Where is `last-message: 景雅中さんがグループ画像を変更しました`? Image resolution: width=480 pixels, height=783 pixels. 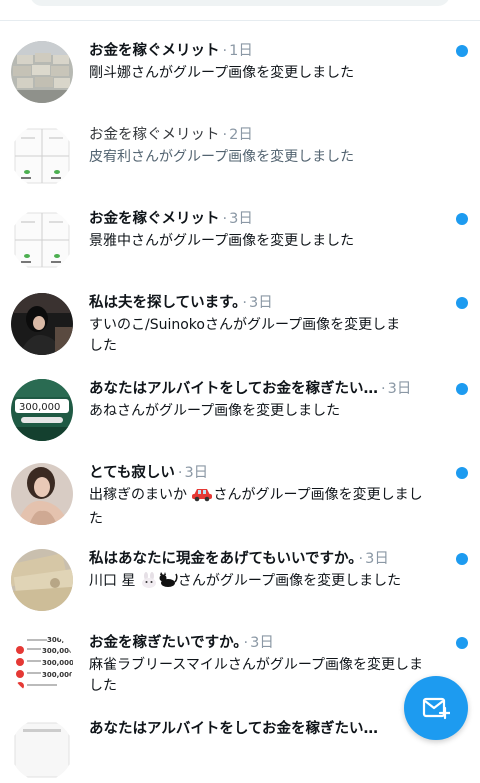 last-message: 景雅中さんがグループ画像を変更しました is located at coordinates (222, 241).